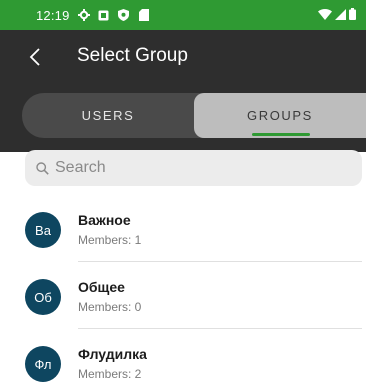 The height and width of the screenshot is (392, 366). I want to click on tab-users-label: USERS, so click(108, 115).